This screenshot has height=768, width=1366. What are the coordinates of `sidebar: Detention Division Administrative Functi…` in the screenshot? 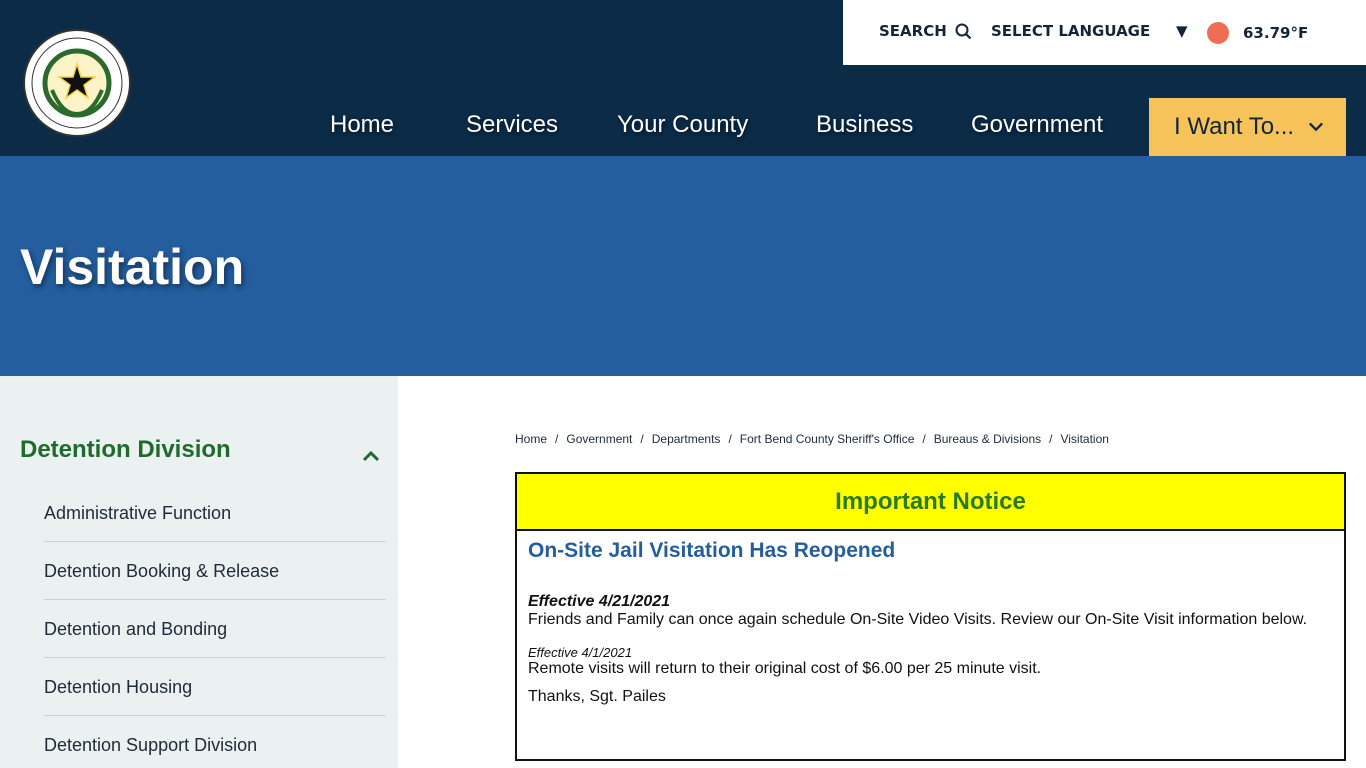 It's located at (199, 572).